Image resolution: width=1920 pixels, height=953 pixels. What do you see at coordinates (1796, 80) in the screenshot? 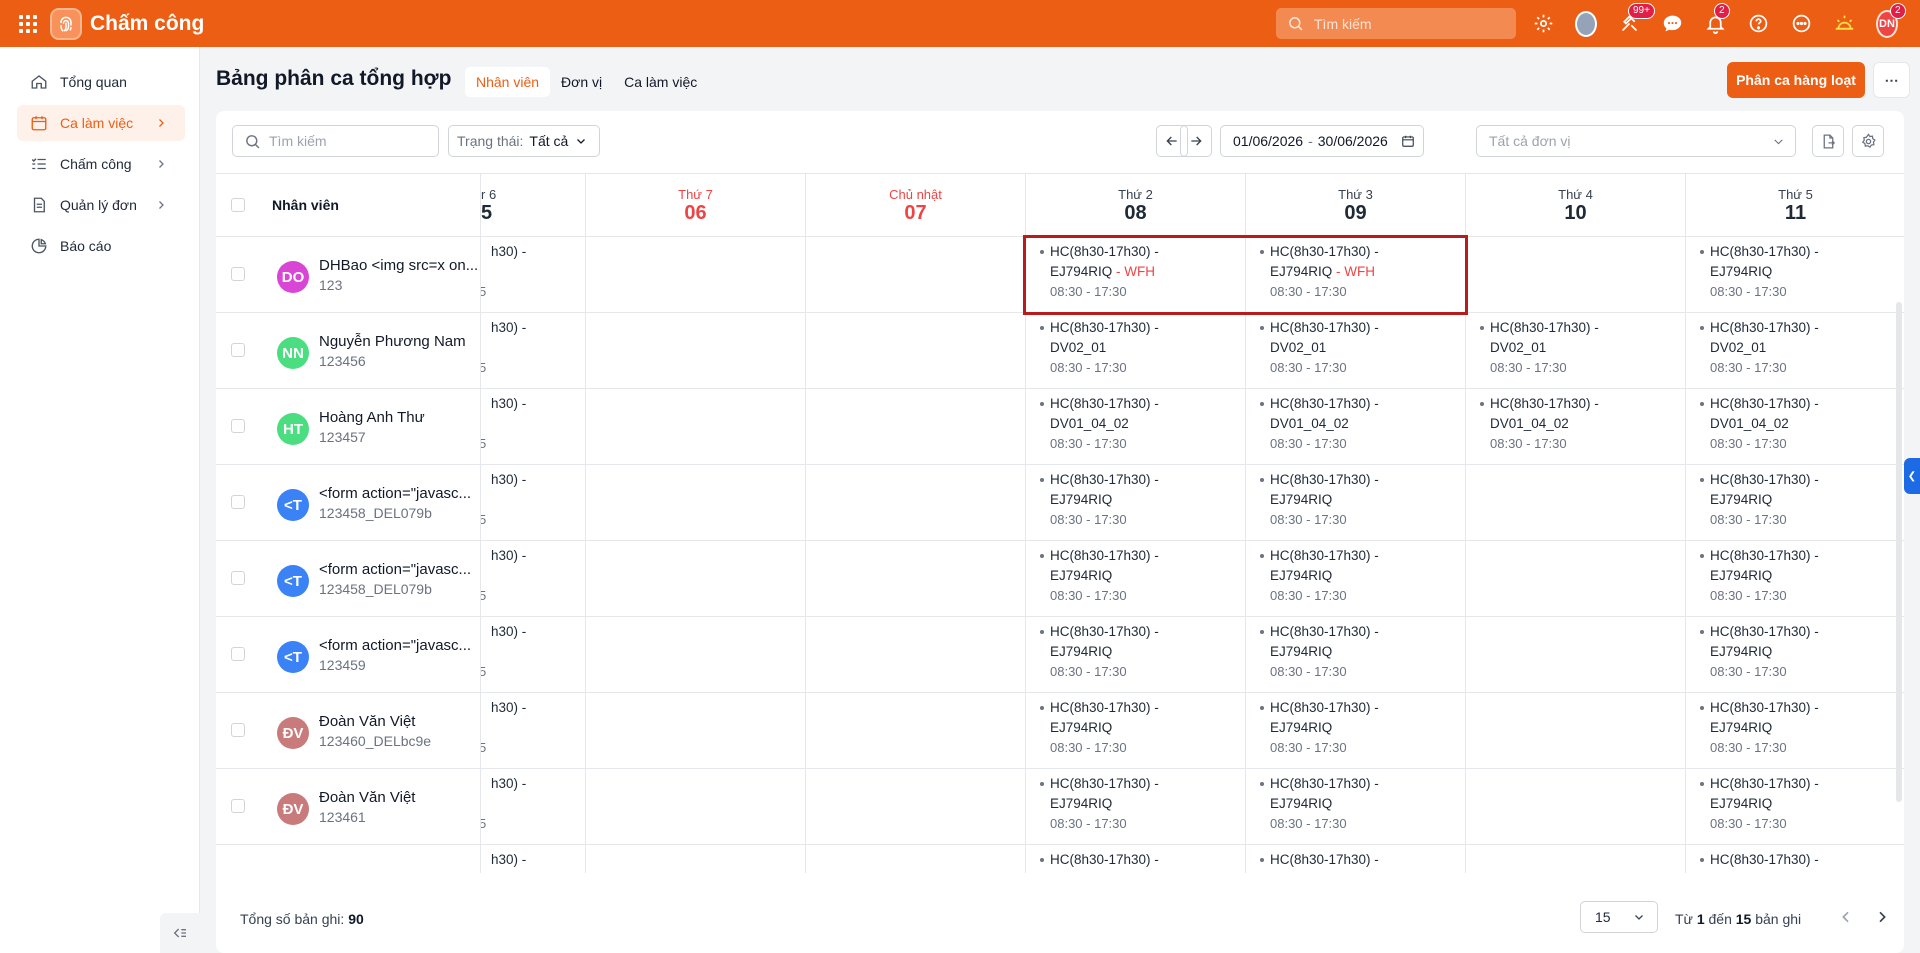
I see `bulk-assign-button: Phân ca hàng loạt` at bounding box center [1796, 80].